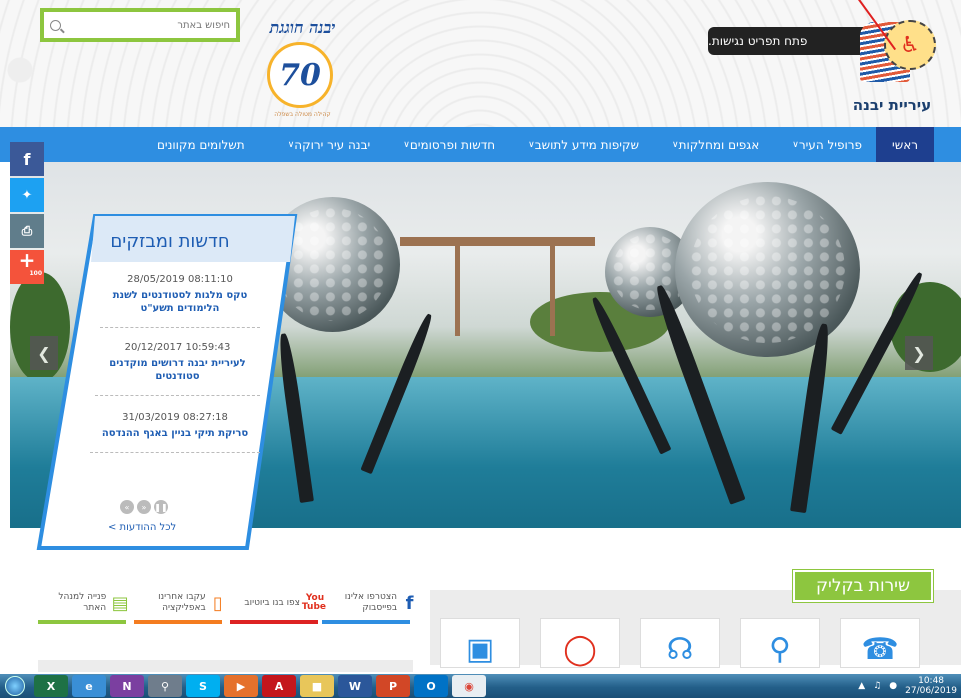 Image resolution: width=961 pixels, height=698 pixels. I want to click on nav-item-transparency: שקיפות מידע לתושב ∨, so click(581, 144).